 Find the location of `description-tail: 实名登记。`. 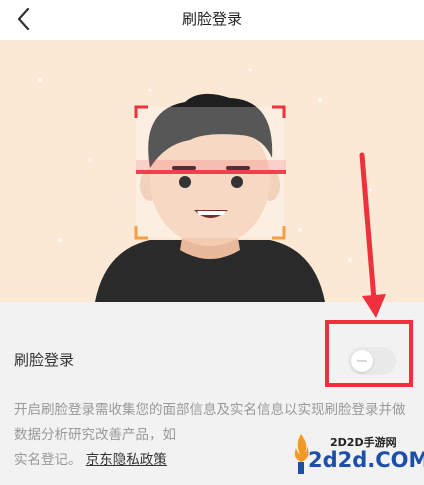

description-tail: 实名登记。 is located at coordinates (48, 460).